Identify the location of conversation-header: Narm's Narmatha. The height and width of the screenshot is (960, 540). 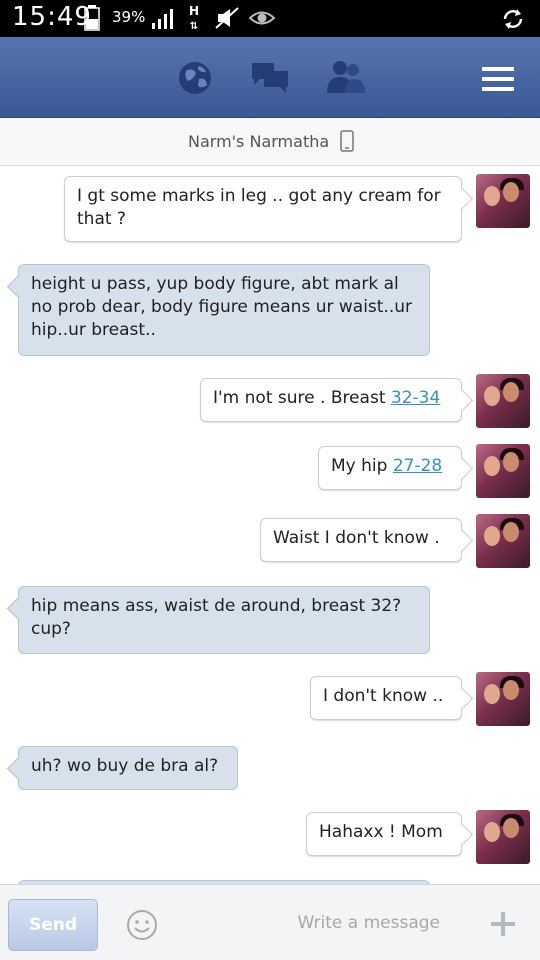
(270, 142).